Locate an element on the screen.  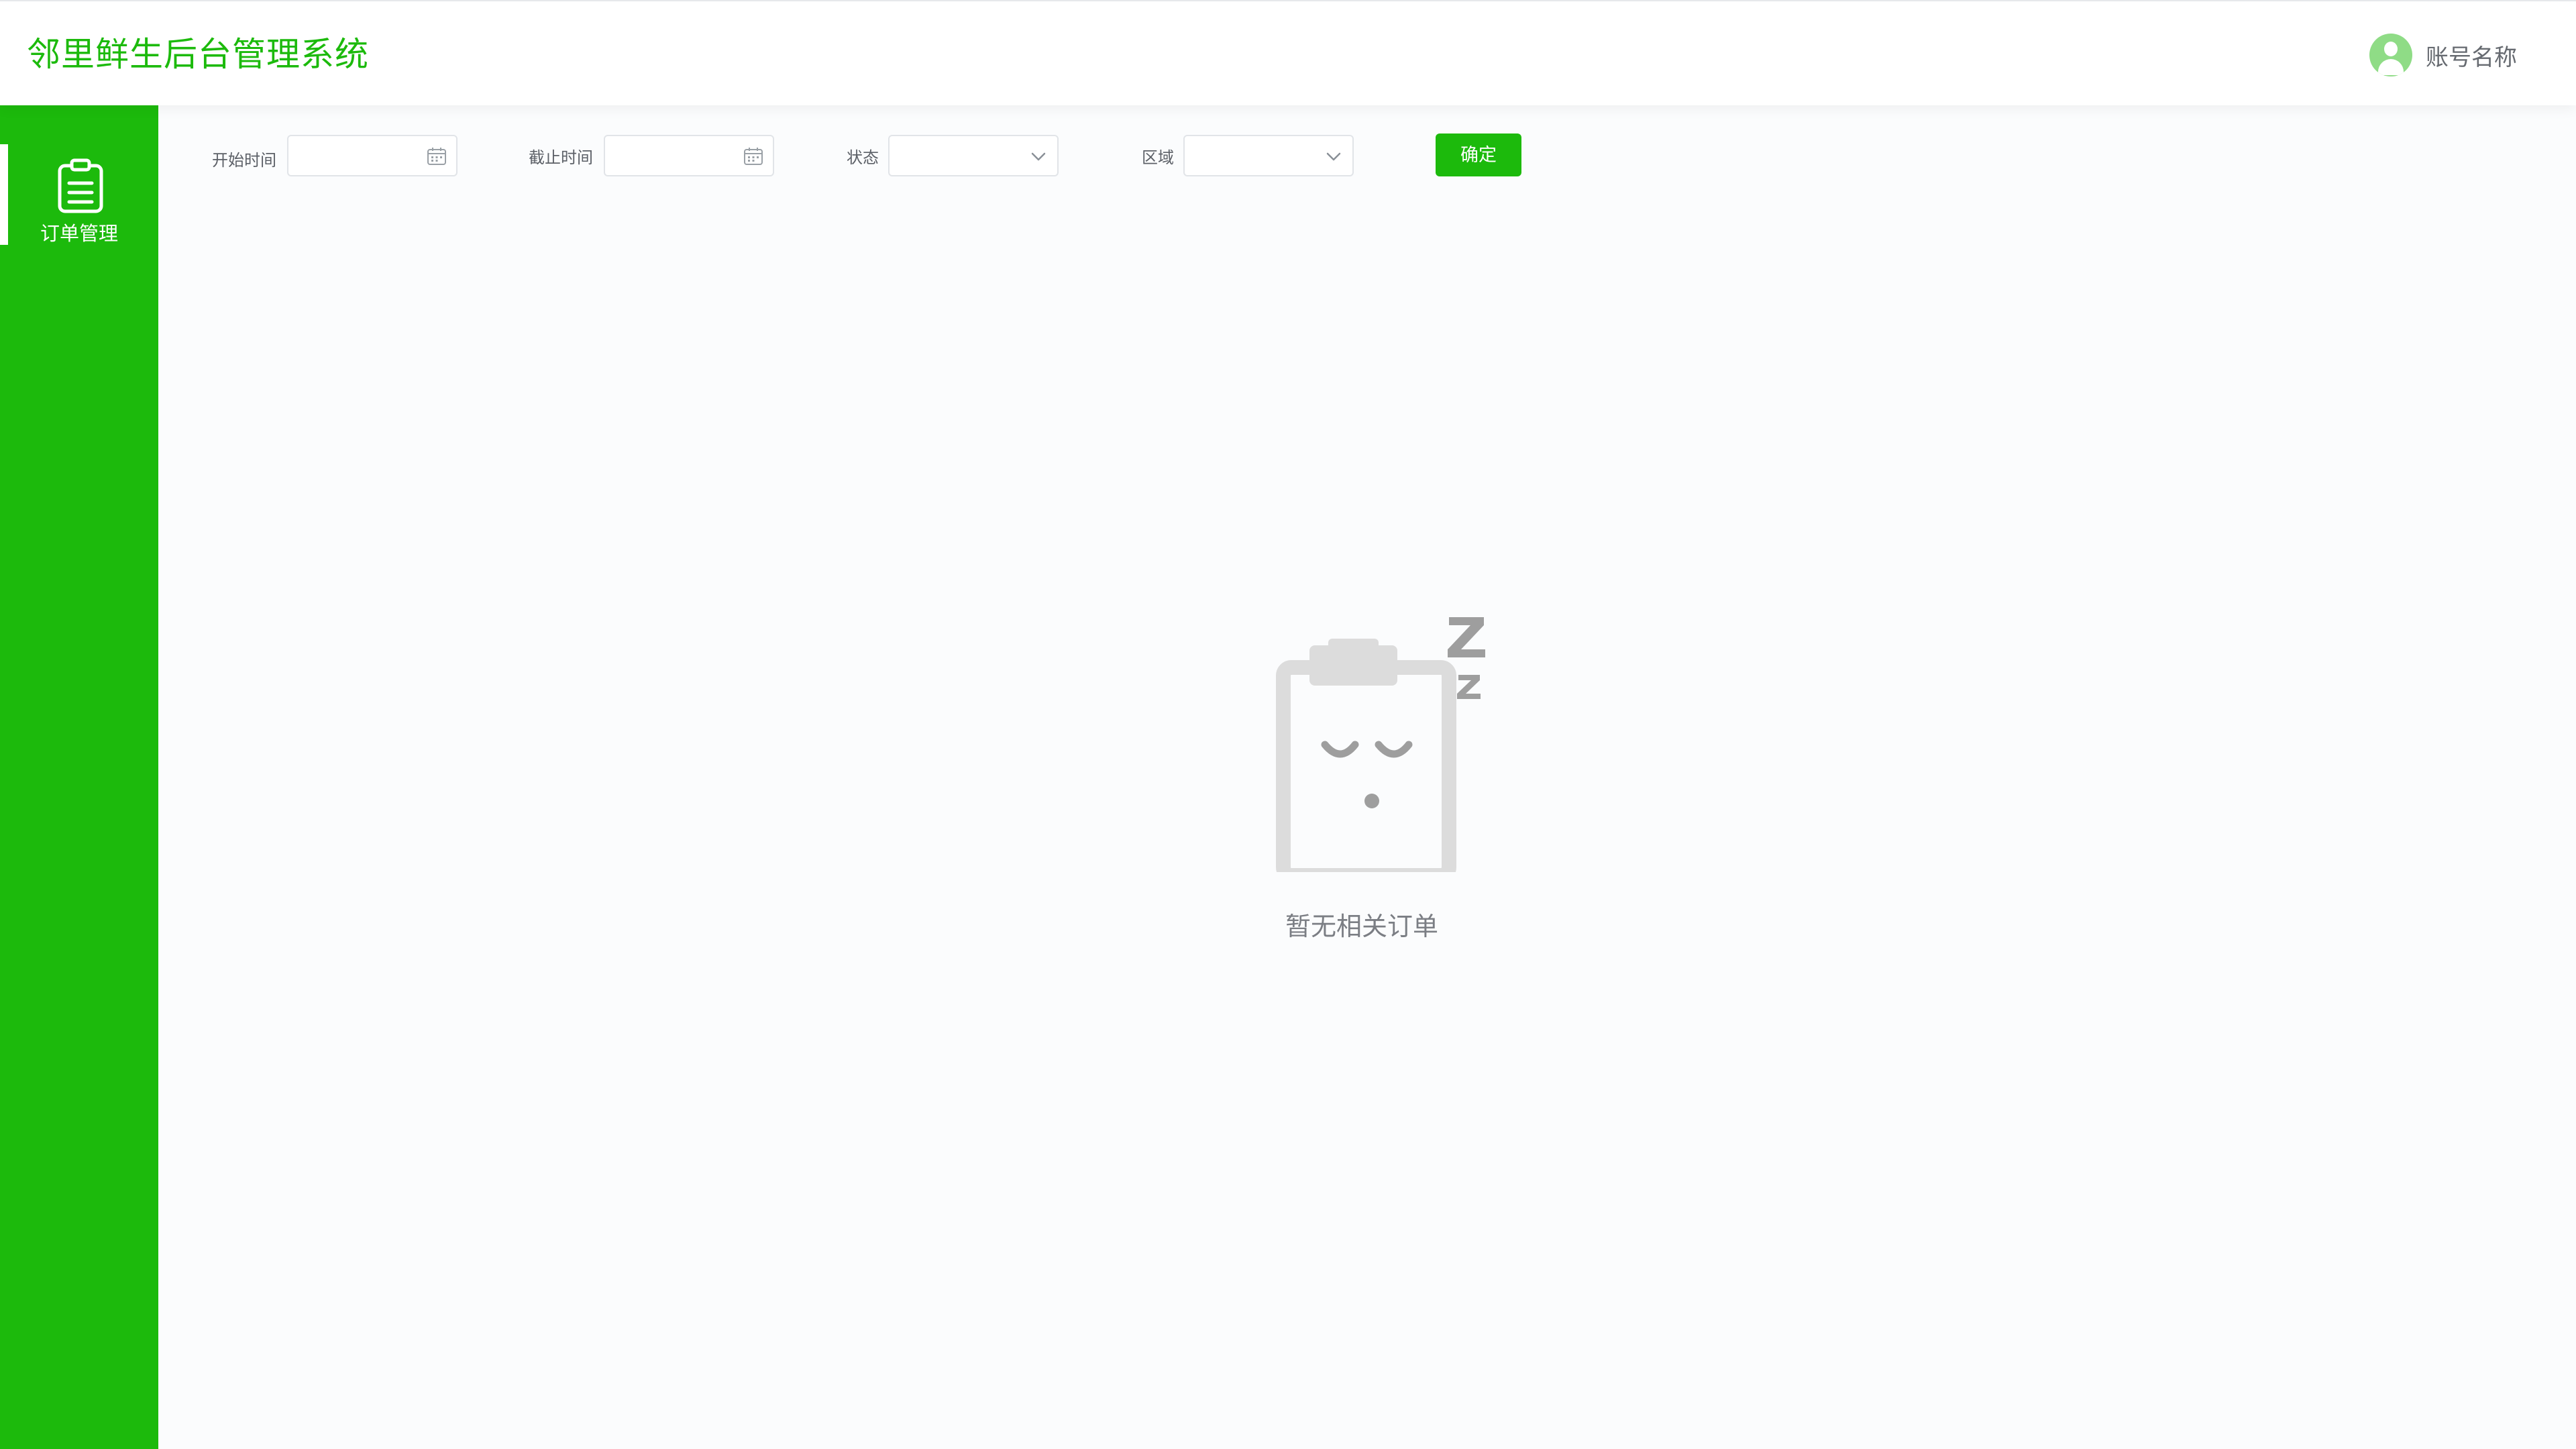
status-select is located at coordinates (973, 155).